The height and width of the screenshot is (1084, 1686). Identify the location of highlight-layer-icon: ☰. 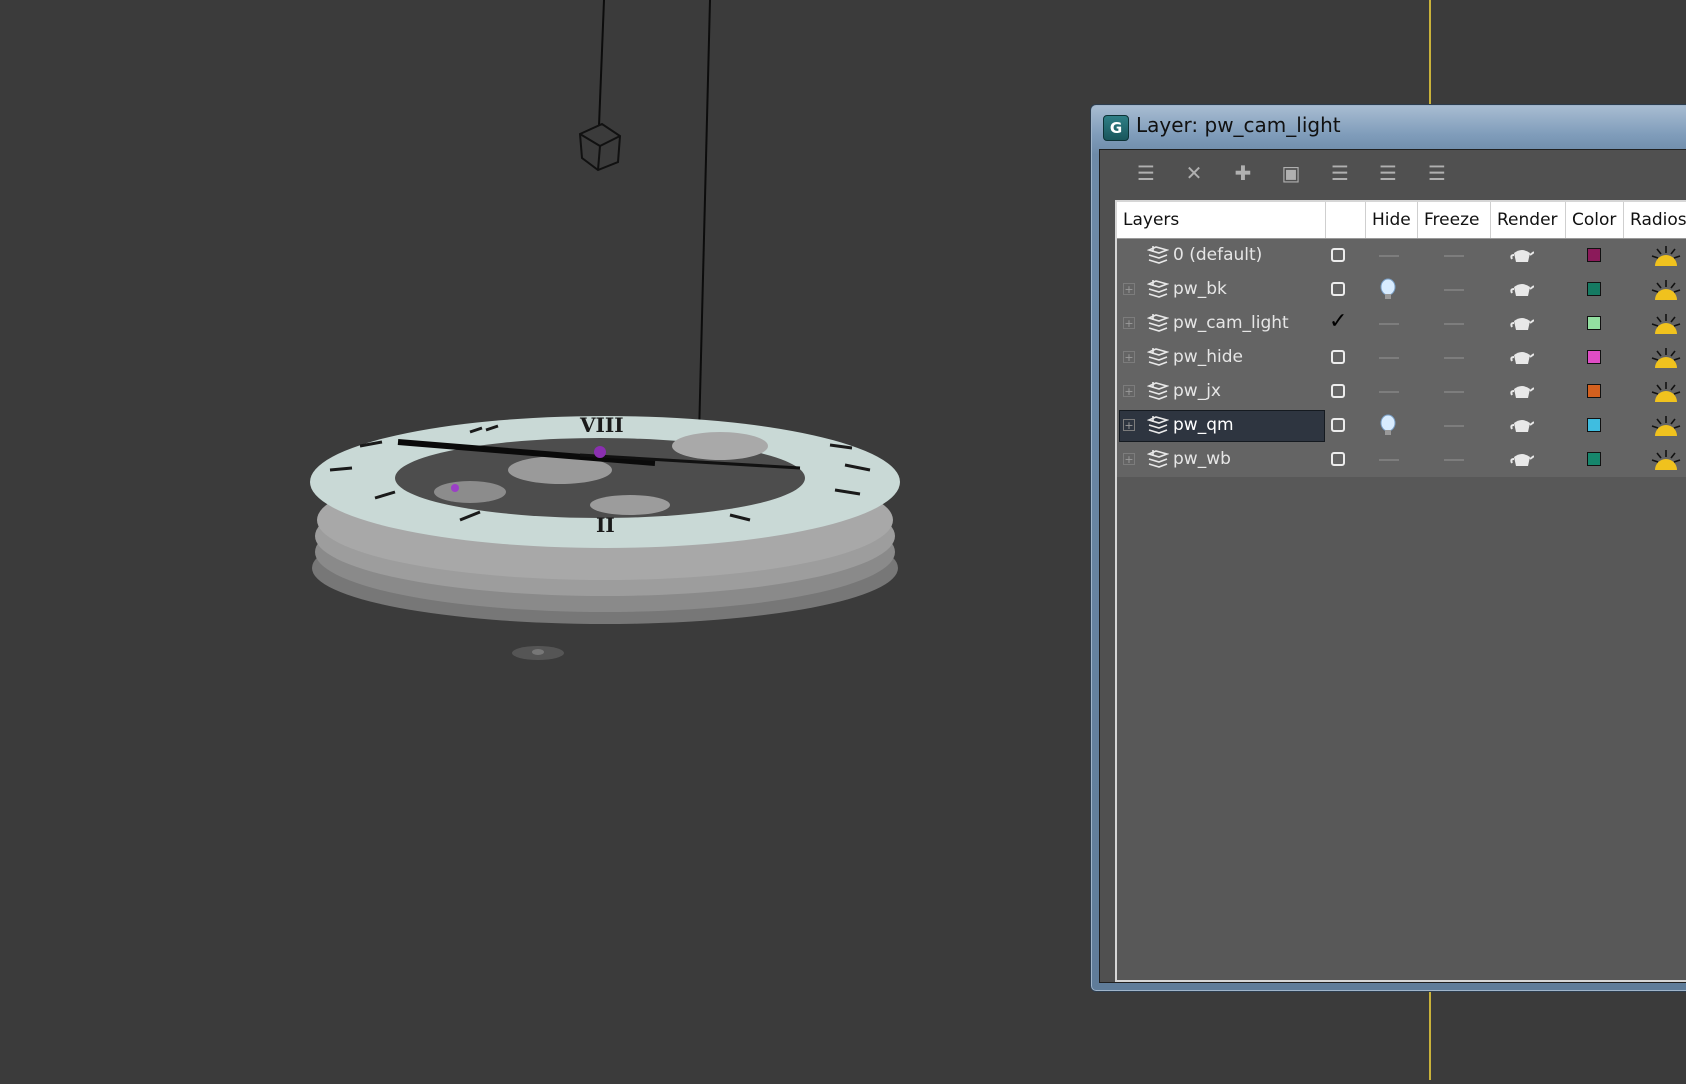
(1340, 173).